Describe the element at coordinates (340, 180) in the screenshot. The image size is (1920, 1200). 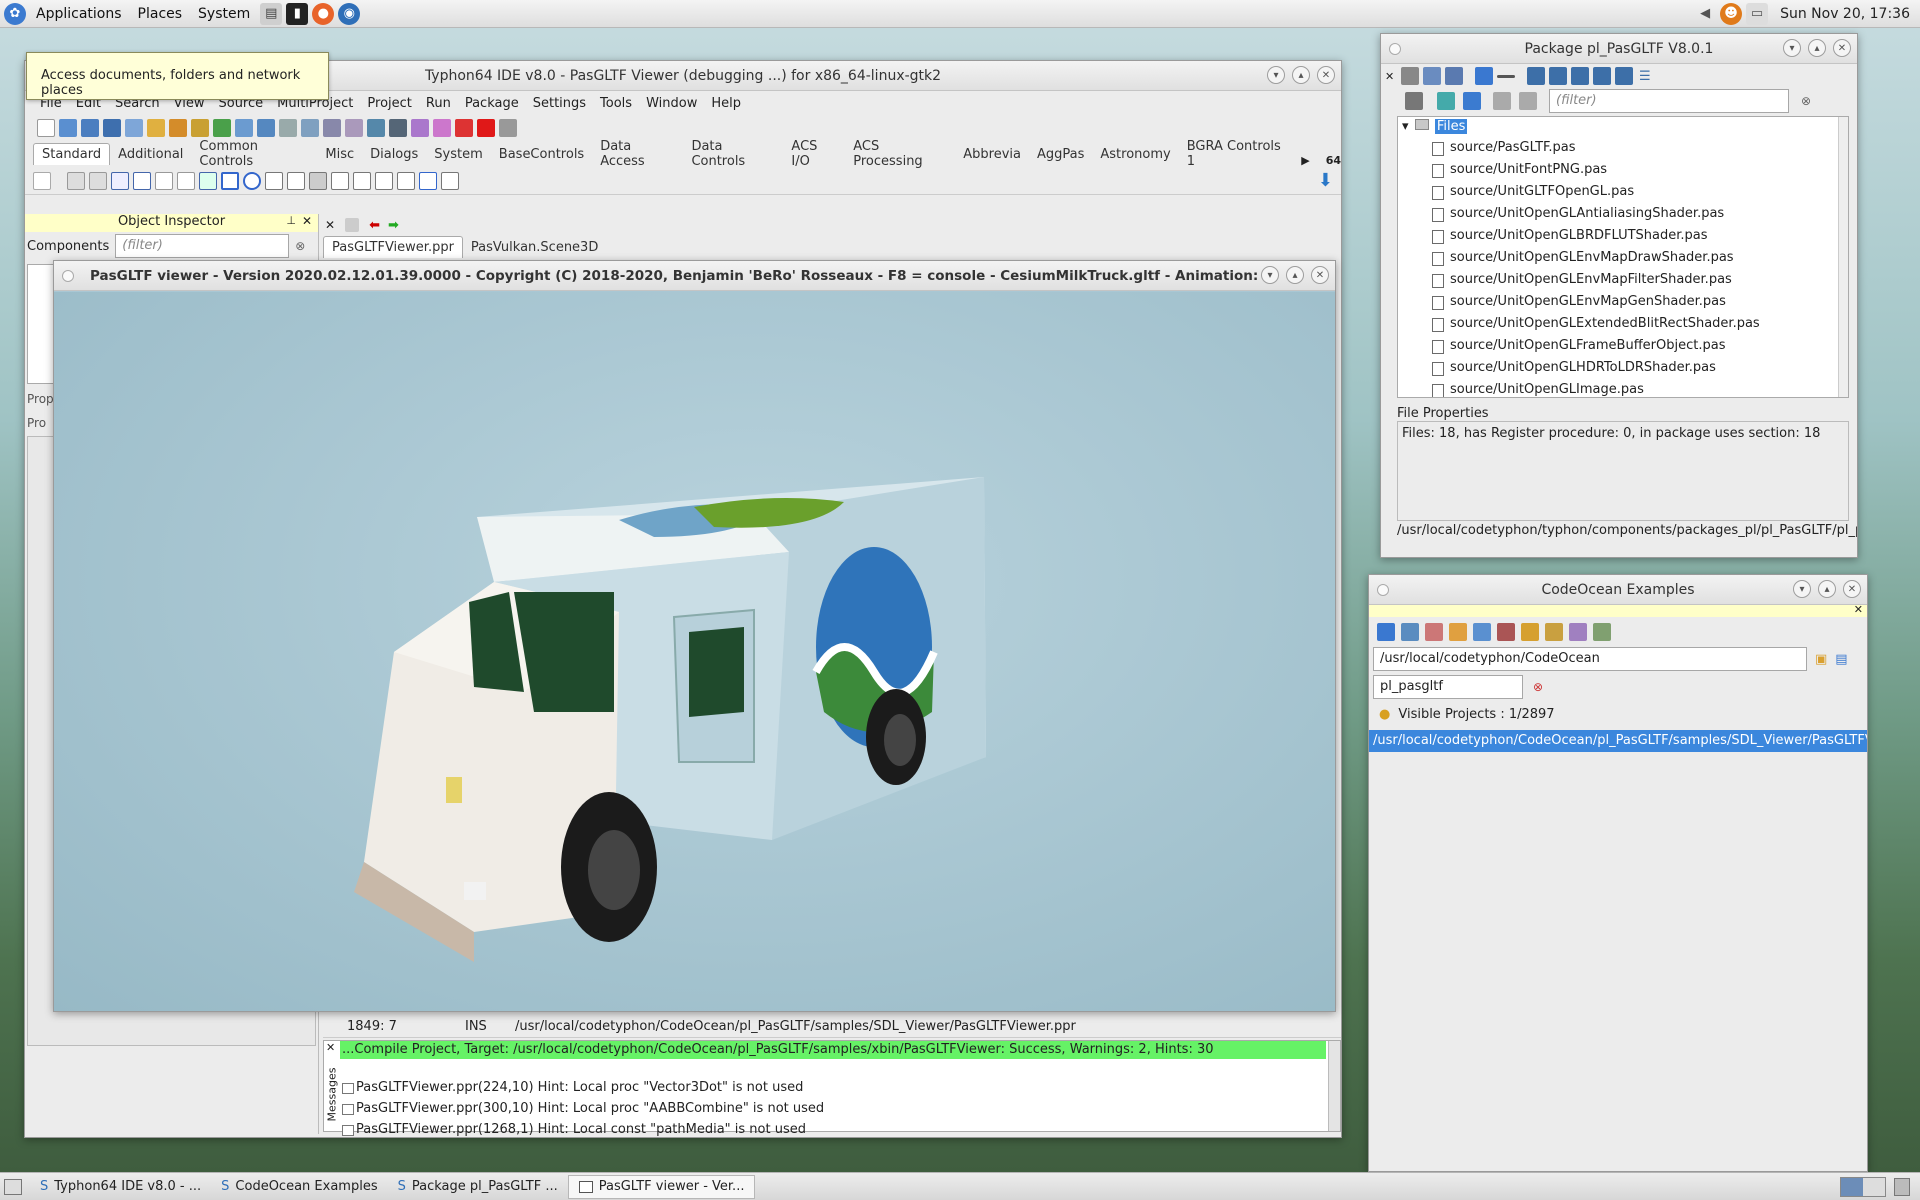
I see `groupbox-icon` at that location.